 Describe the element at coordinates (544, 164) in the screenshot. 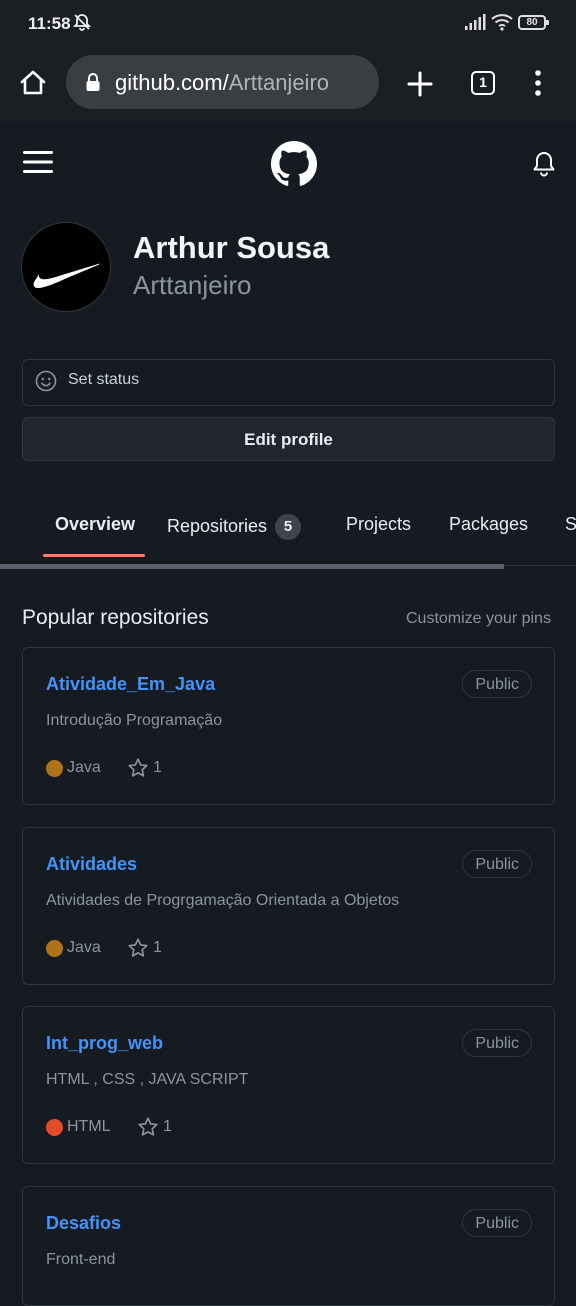

I see `notifications-bell-icon` at that location.